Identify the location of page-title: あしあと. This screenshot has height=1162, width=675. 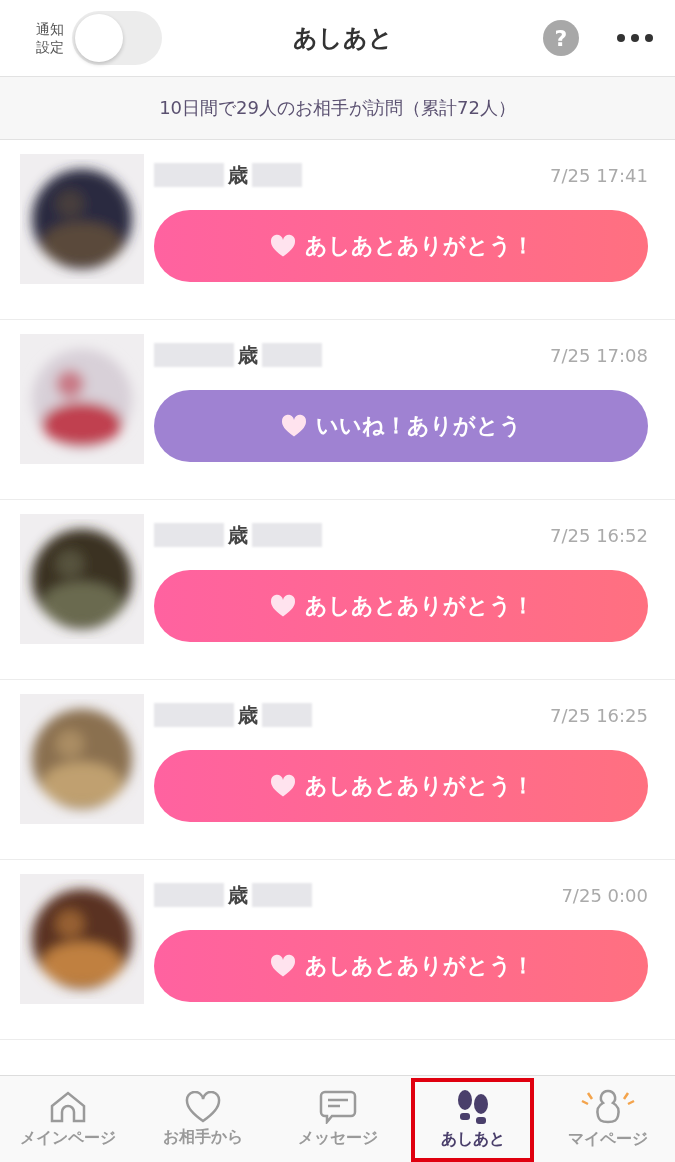
(342, 38).